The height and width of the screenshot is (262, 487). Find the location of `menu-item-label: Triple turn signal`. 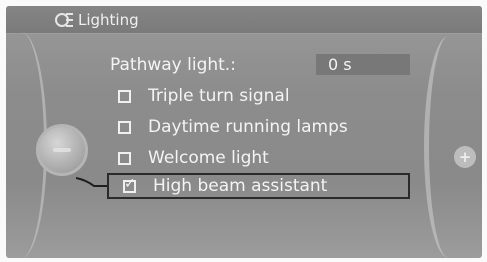

menu-item-label: Triple turn signal is located at coordinates (219, 96).